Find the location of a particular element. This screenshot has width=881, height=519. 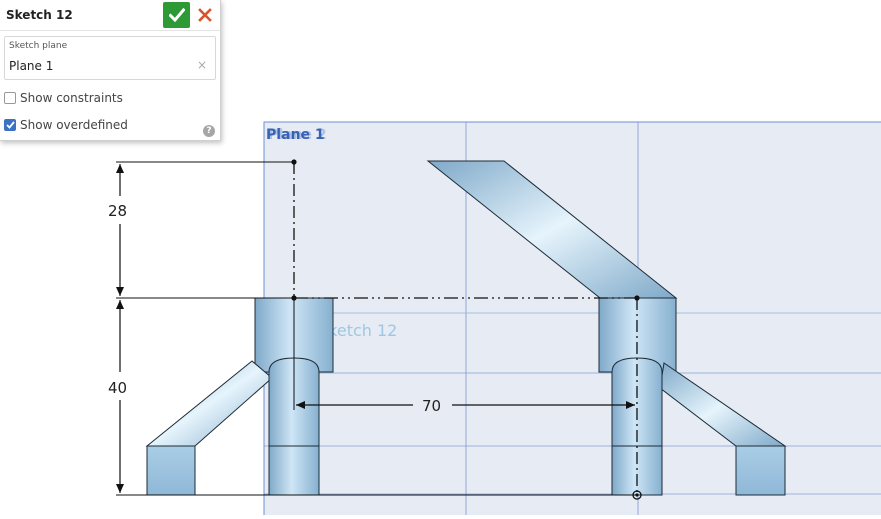

show-constraints-option: Show constraints is located at coordinates (63, 98).